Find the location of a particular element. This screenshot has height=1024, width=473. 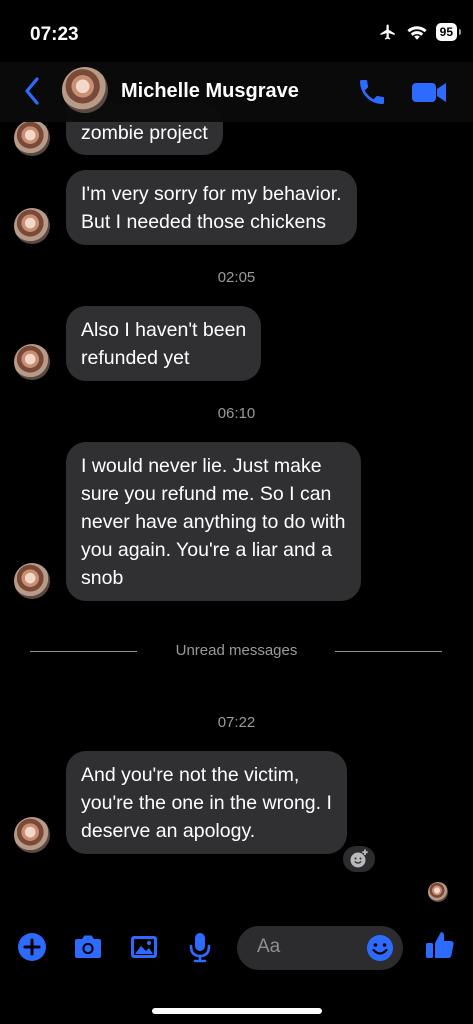

message-input is located at coordinates (307, 947).